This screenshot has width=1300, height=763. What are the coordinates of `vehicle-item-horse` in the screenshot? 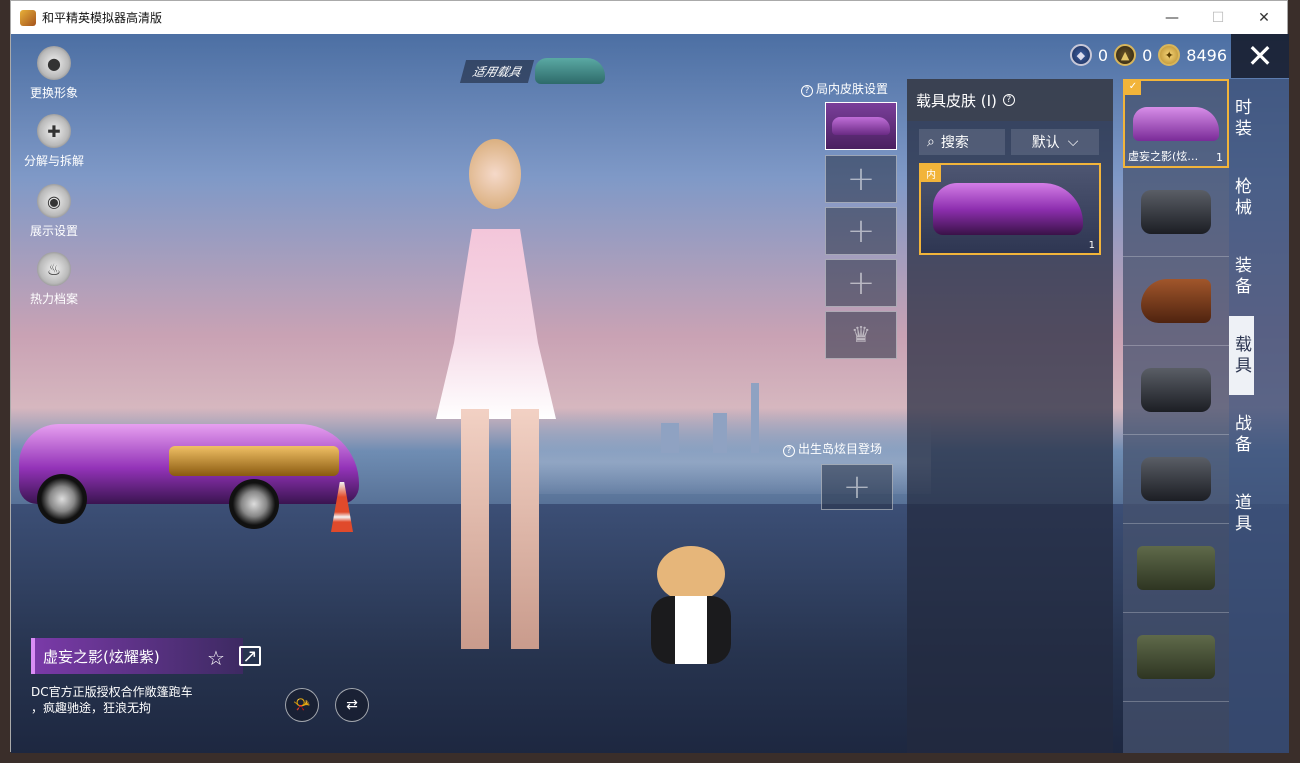 It's located at (1176, 301).